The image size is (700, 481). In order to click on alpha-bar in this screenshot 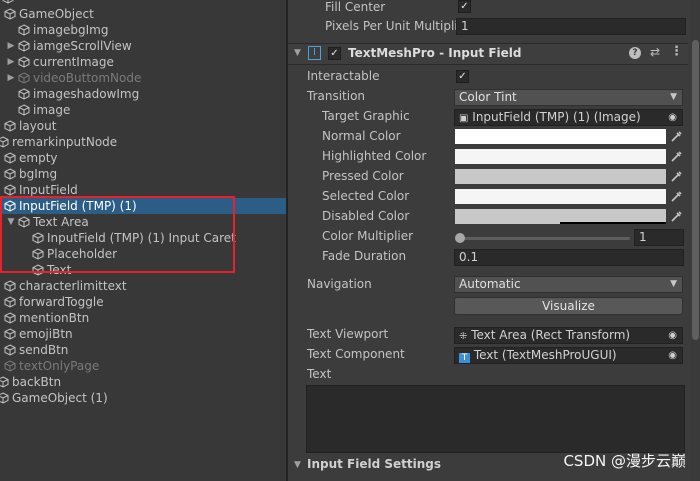, I will do `click(613, 223)`.